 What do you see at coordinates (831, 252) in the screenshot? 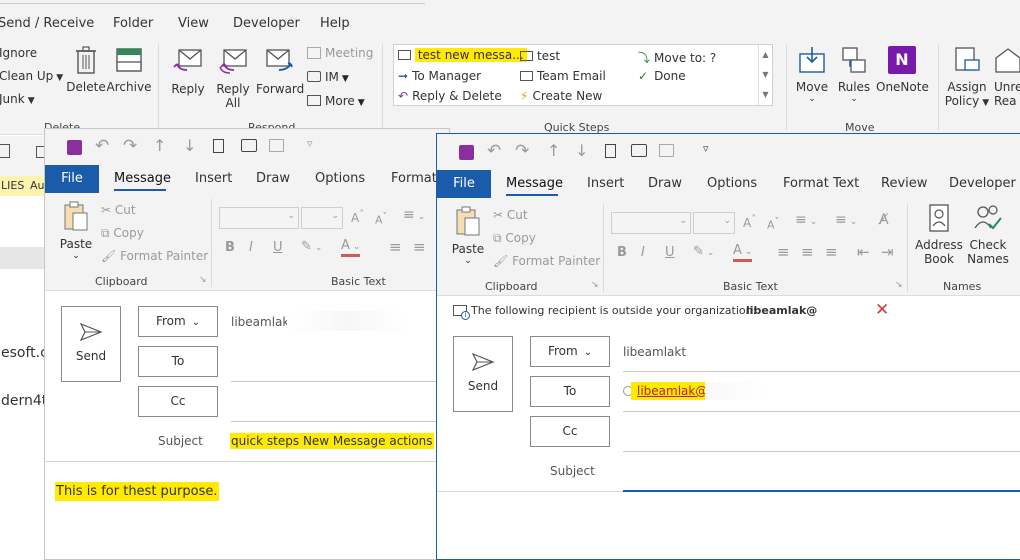
I see `align-right-icon: ≡` at bounding box center [831, 252].